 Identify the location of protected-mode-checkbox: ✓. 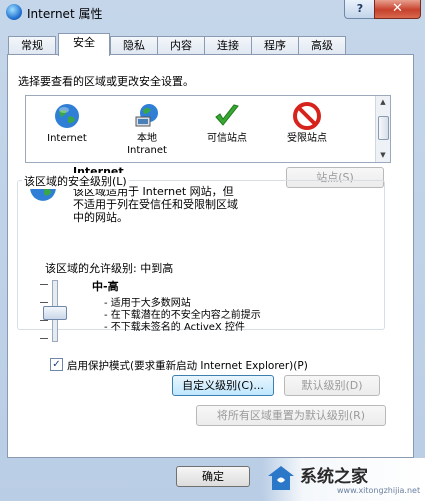
(56, 364).